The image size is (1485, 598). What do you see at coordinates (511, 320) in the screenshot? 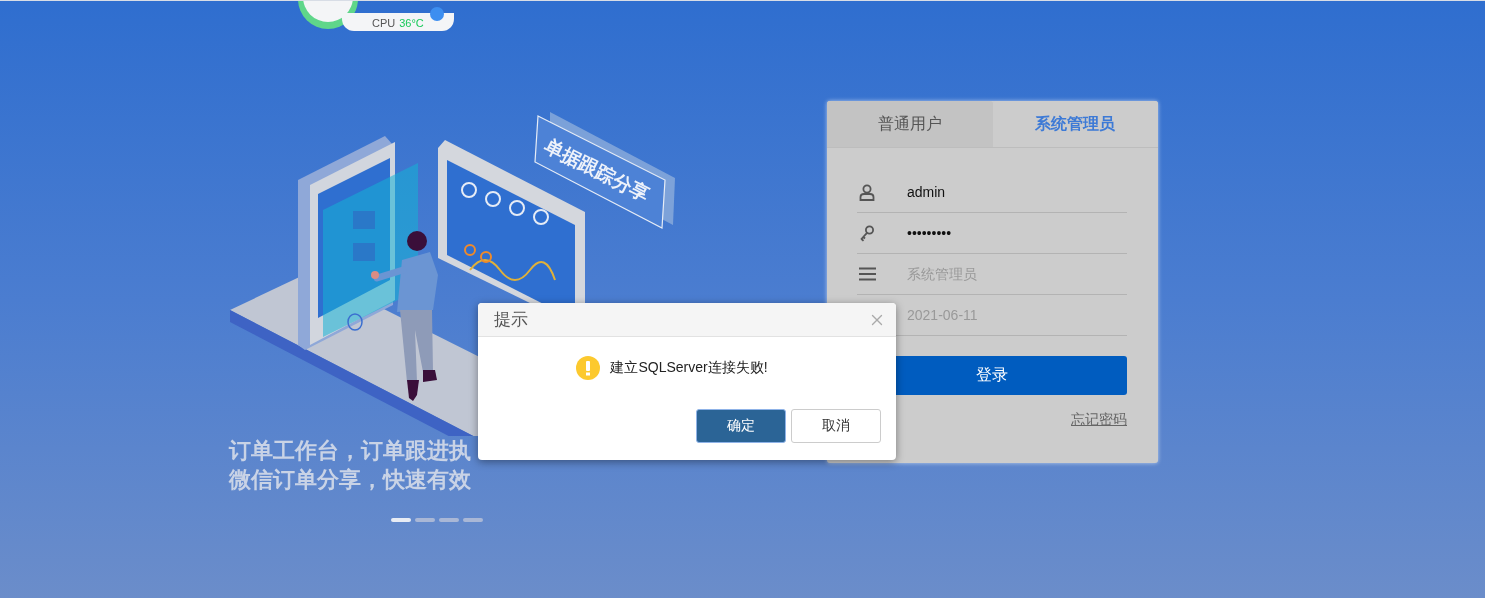
I see `dialog-title: 提示` at bounding box center [511, 320].